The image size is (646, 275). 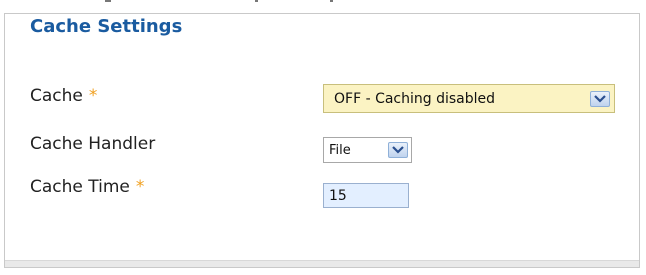 I want to click on cache-handler-label-row: Cache Handler, so click(x=92, y=144).